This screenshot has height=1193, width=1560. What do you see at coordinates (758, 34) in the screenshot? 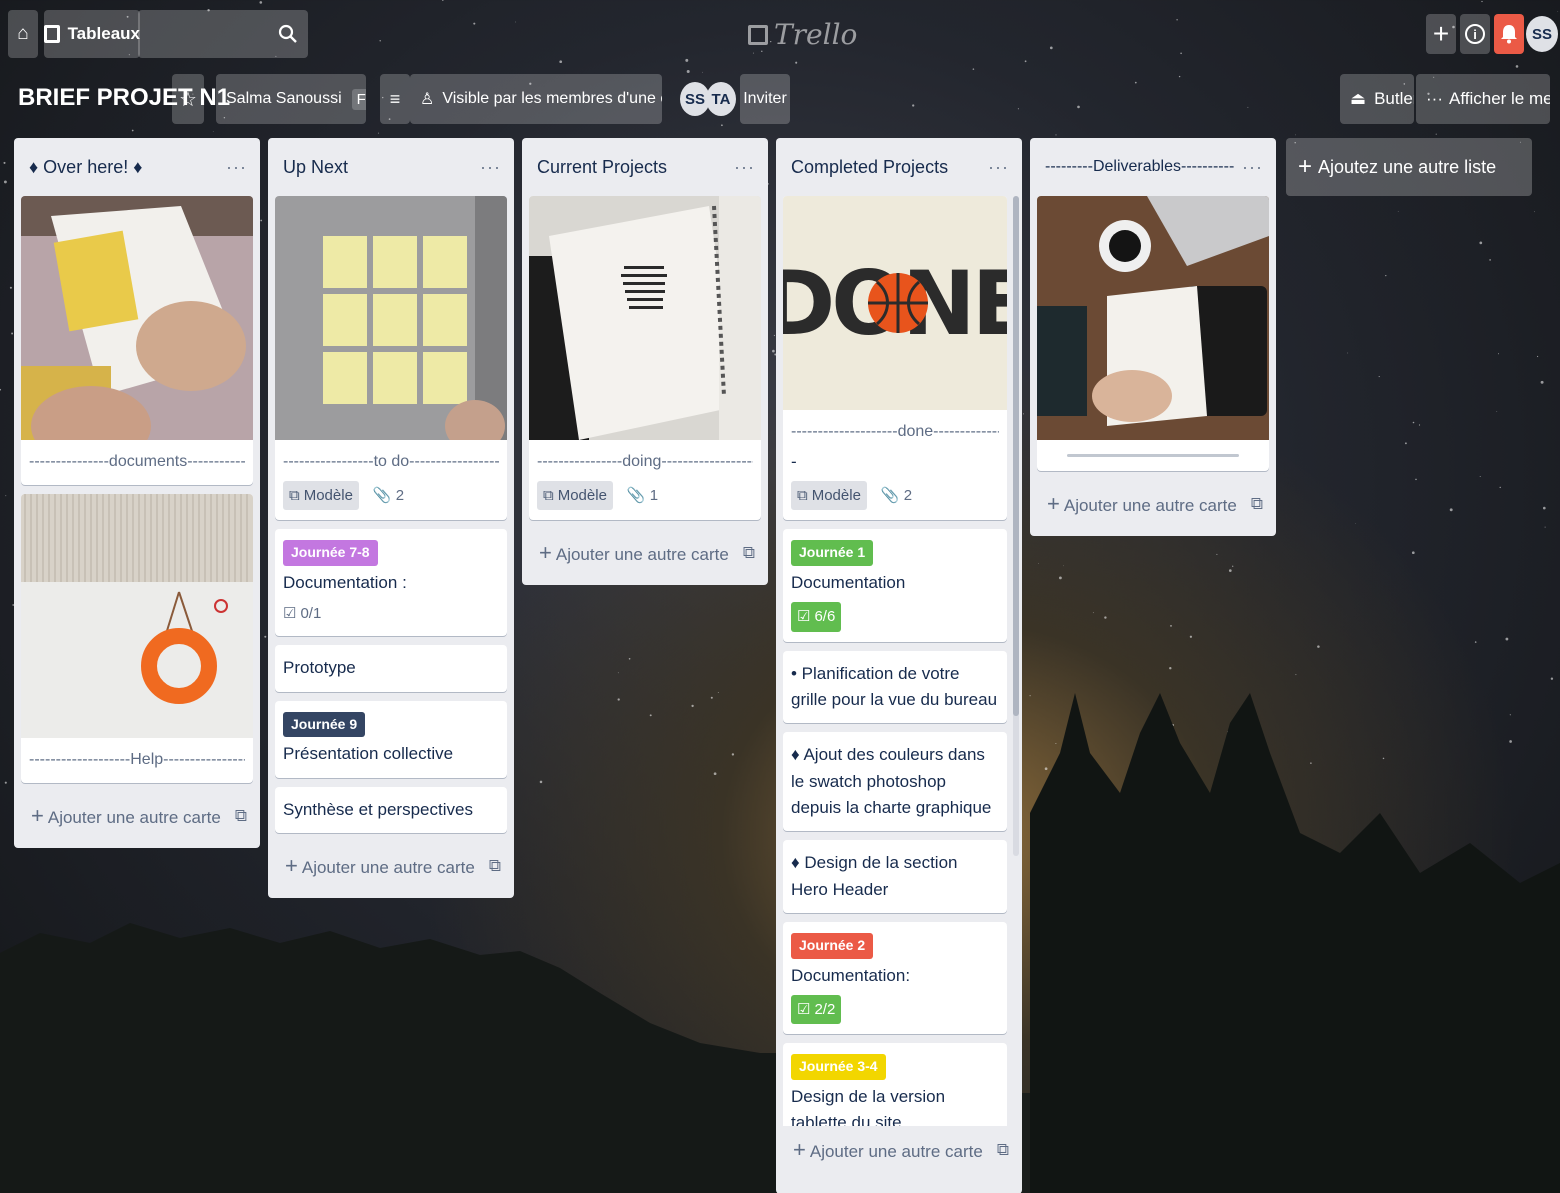
I see `trello-logo-icon` at bounding box center [758, 34].